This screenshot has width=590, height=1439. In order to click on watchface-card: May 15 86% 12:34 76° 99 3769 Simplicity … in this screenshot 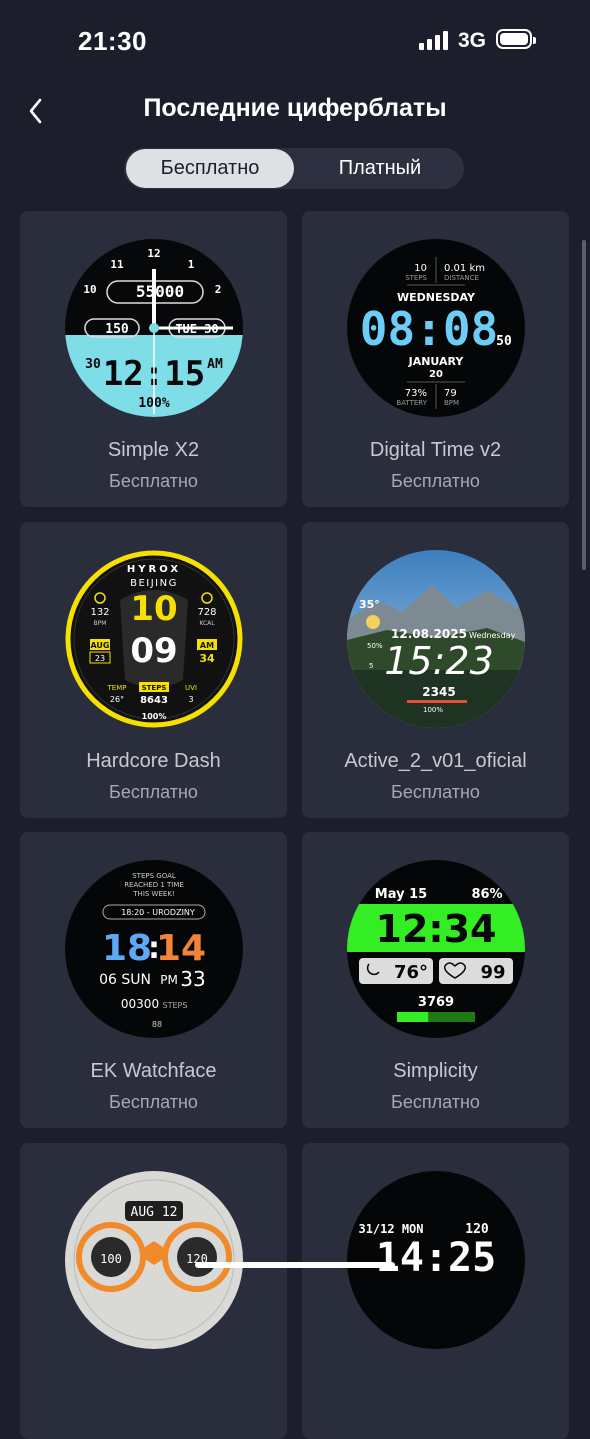, I will do `click(435, 980)`.